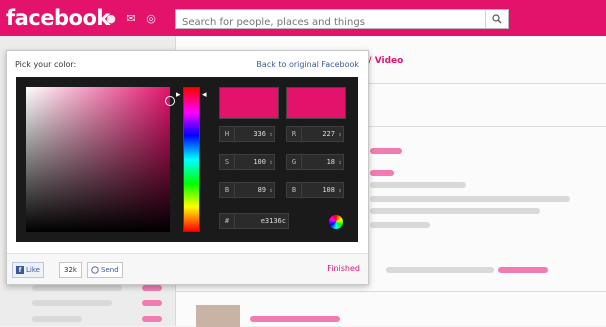  Describe the element at coordinates (307, 64) in the screenshot. I see `back-to-original-link: Back to original Facebook` at that location.